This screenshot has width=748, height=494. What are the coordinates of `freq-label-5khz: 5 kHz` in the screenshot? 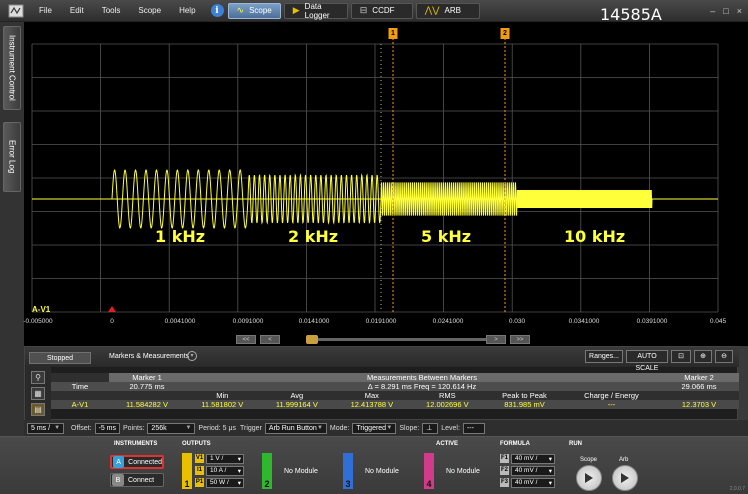 It's located at (446, 236).